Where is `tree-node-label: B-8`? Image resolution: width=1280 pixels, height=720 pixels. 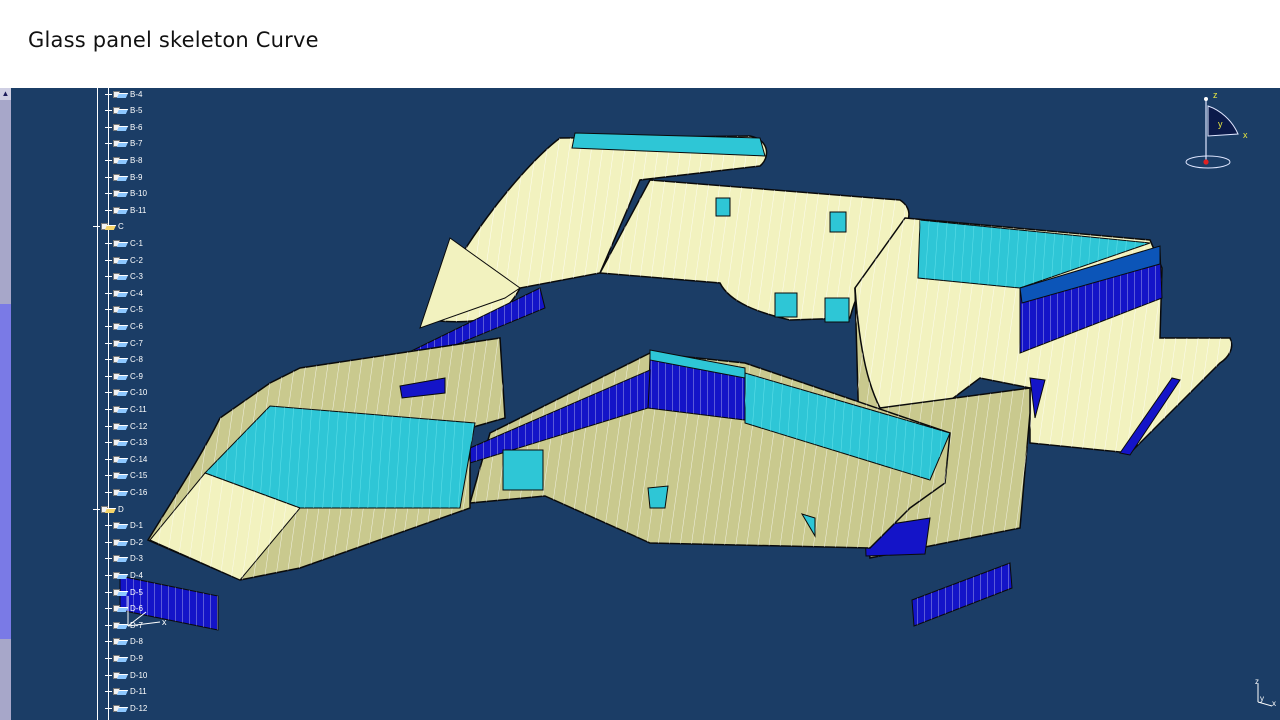
tree-node-label: B-8 is located at coordinates (136, 160).